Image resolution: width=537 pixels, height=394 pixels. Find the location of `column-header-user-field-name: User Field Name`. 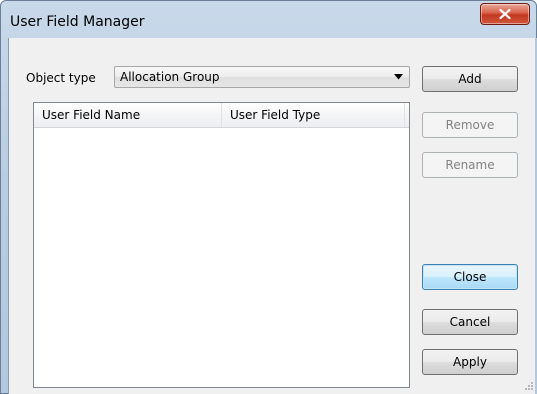

column-header-user-field-name: User Field Name is located at coordinates (128, 115).